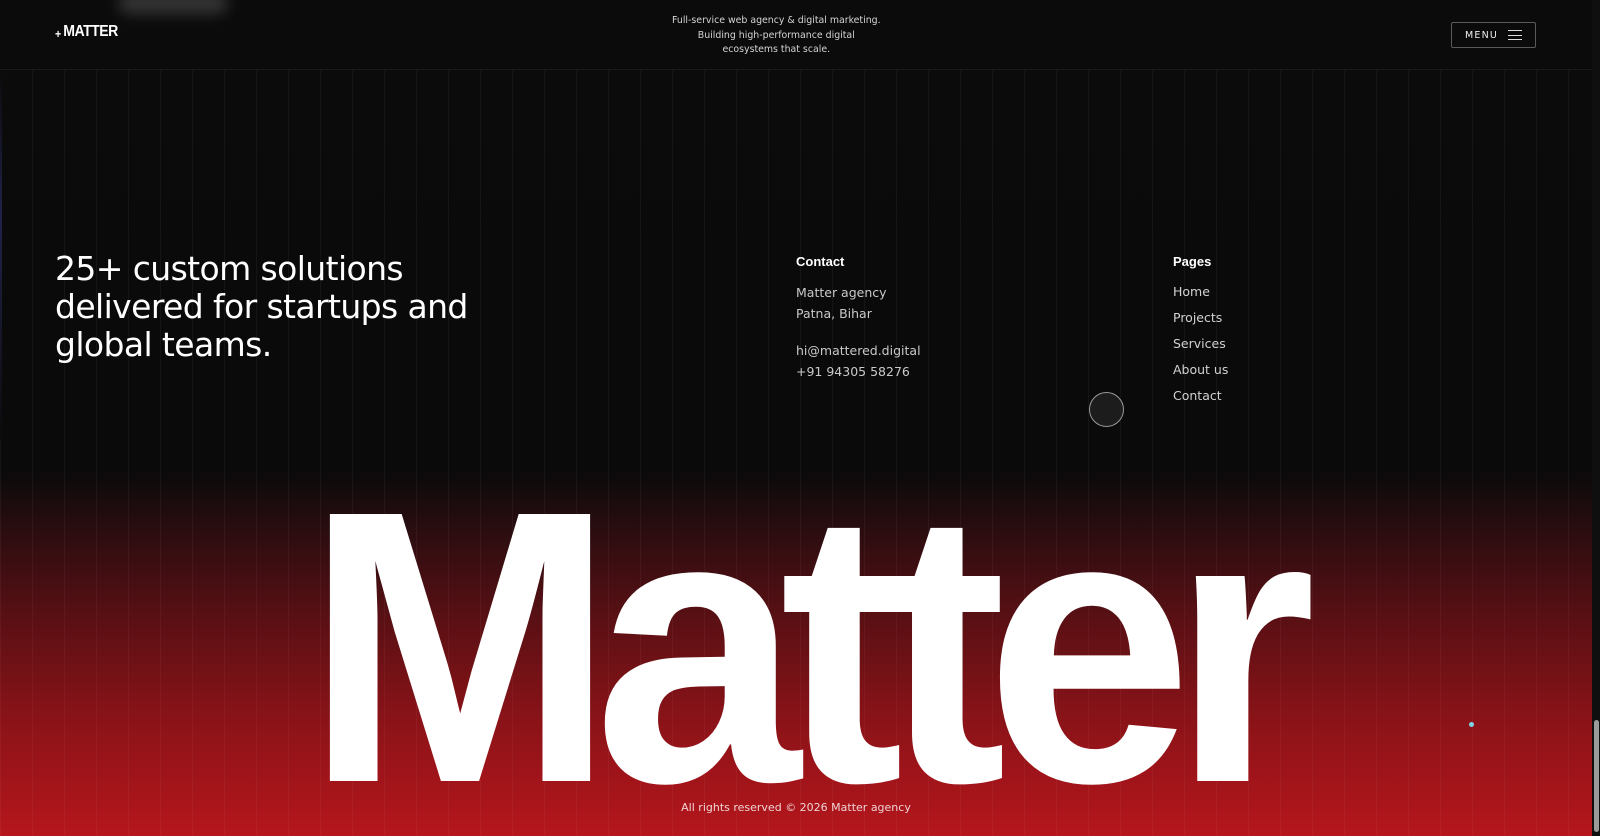 The height and width of the screenshot is (836, 1600). What do you see at coordinates (1106, 409) in the screenshot?
I see `custom-cursor` at bounding box center [1106, 409].